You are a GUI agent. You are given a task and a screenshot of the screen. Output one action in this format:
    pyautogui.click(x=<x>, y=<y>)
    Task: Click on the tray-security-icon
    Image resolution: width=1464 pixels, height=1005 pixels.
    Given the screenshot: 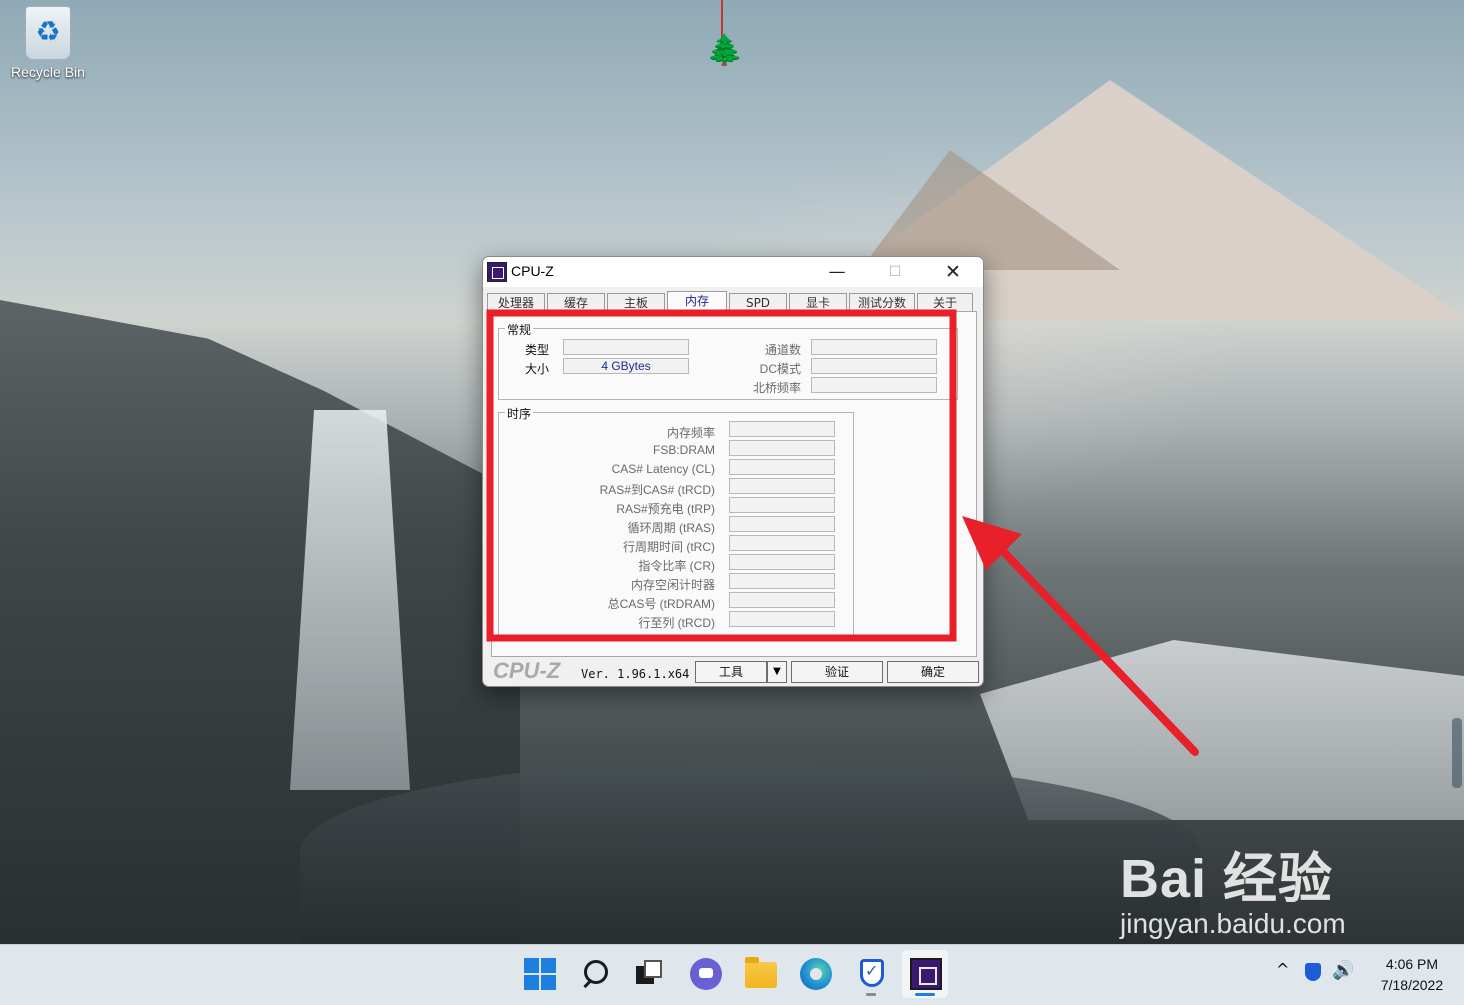 What is the action you would take?
    pyautogui.click(x=1313, y=972)
    